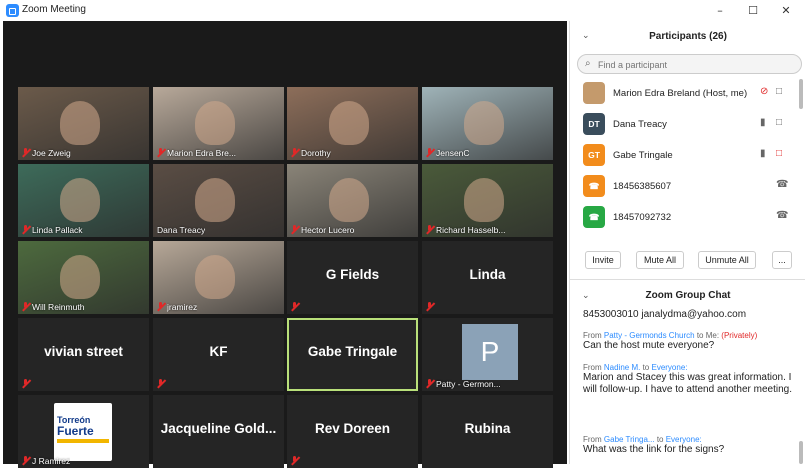 The width and height of the screenshot is (805, 468). I want to click on chat-scrollbar, so click(801, 452).